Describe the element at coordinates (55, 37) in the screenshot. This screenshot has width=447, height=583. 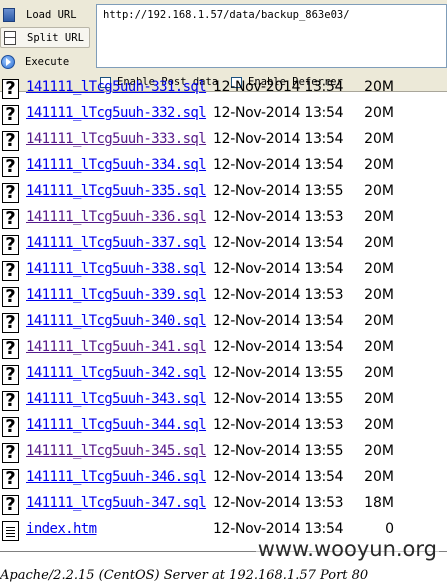
I see `split-url-label: Split URL` at that location.